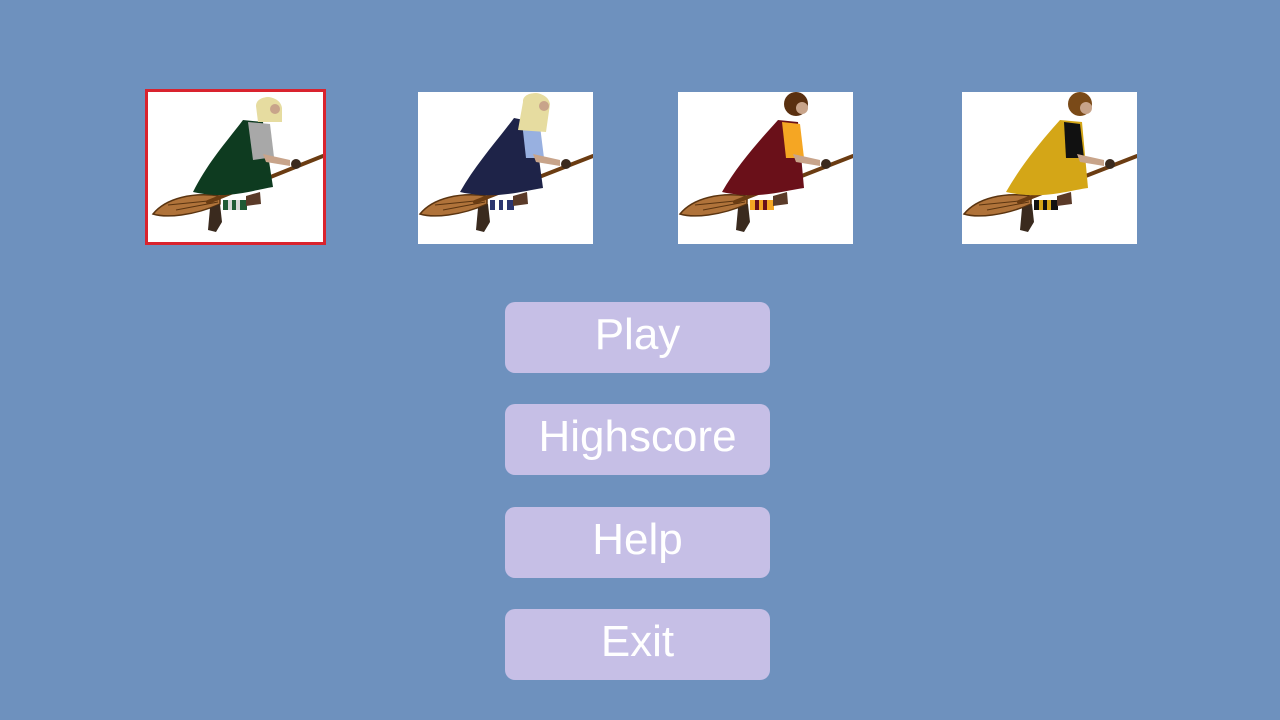 The image size is (1280, 720). Describe the element at coordinates (637, 644) in the screenshot. I see `exit-button: Exit` at that location.